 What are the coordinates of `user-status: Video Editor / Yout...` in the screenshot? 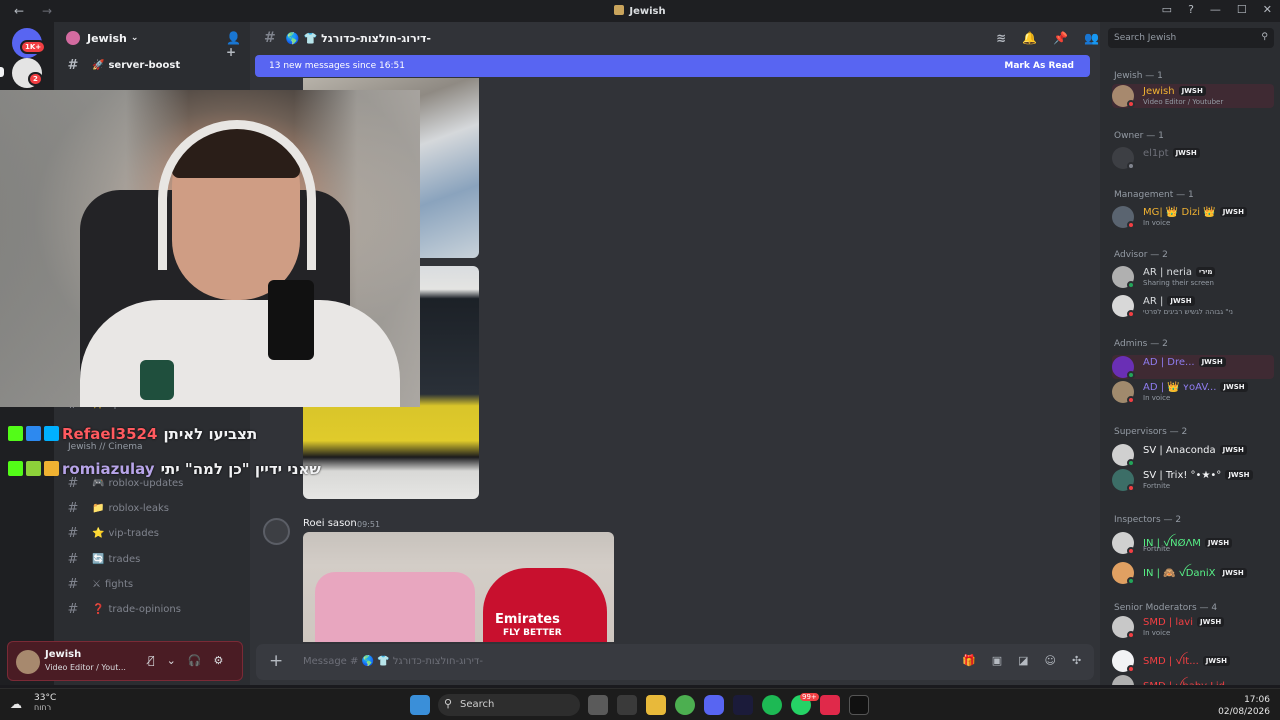 It's located at (85, 667).